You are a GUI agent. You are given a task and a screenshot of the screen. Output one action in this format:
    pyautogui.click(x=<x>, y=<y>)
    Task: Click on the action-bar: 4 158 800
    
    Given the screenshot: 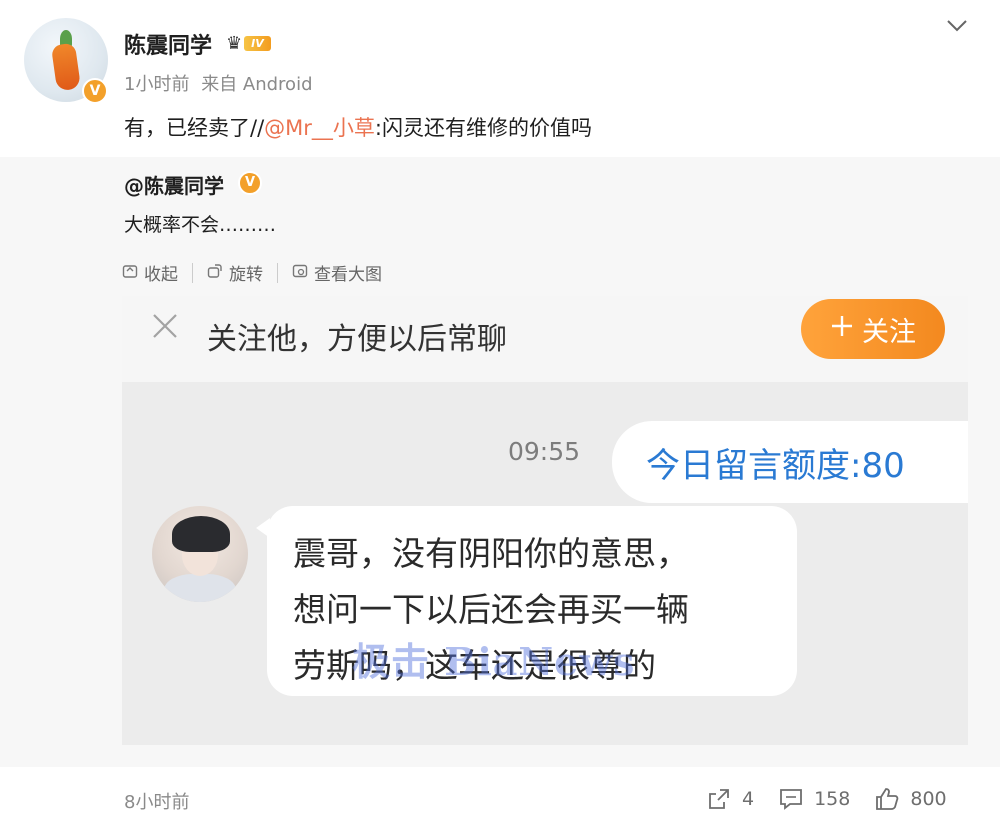 What is the action you would take?
    pyautogui.click(x=826, y=799)
    